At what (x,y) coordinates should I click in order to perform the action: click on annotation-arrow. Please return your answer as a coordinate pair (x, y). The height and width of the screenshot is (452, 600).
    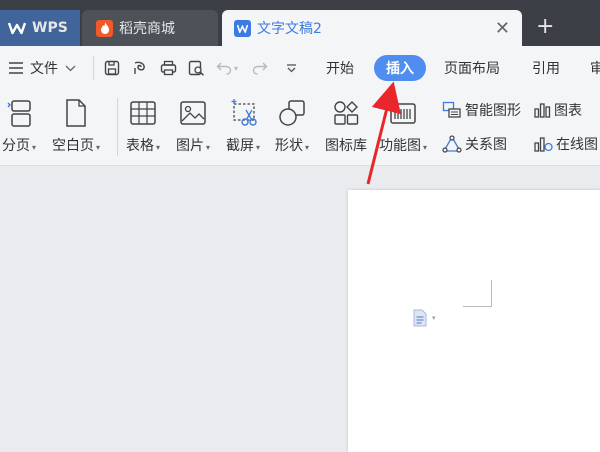
    Looking at the image, I should click on (383, 133).